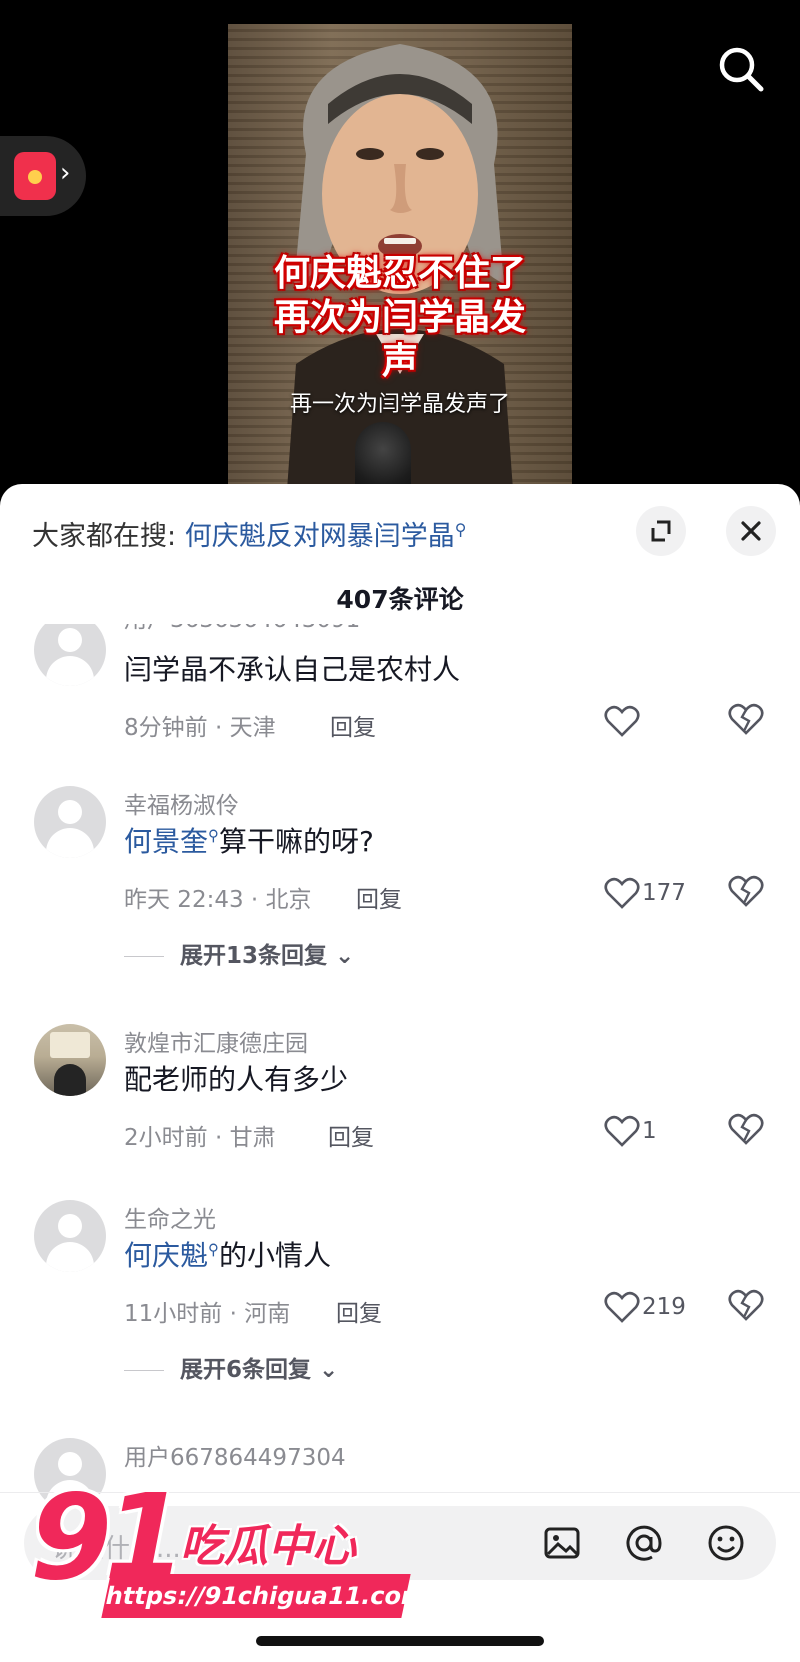  I want to click on watermark-url: https://91chigua11.com, so click(265, 1596).